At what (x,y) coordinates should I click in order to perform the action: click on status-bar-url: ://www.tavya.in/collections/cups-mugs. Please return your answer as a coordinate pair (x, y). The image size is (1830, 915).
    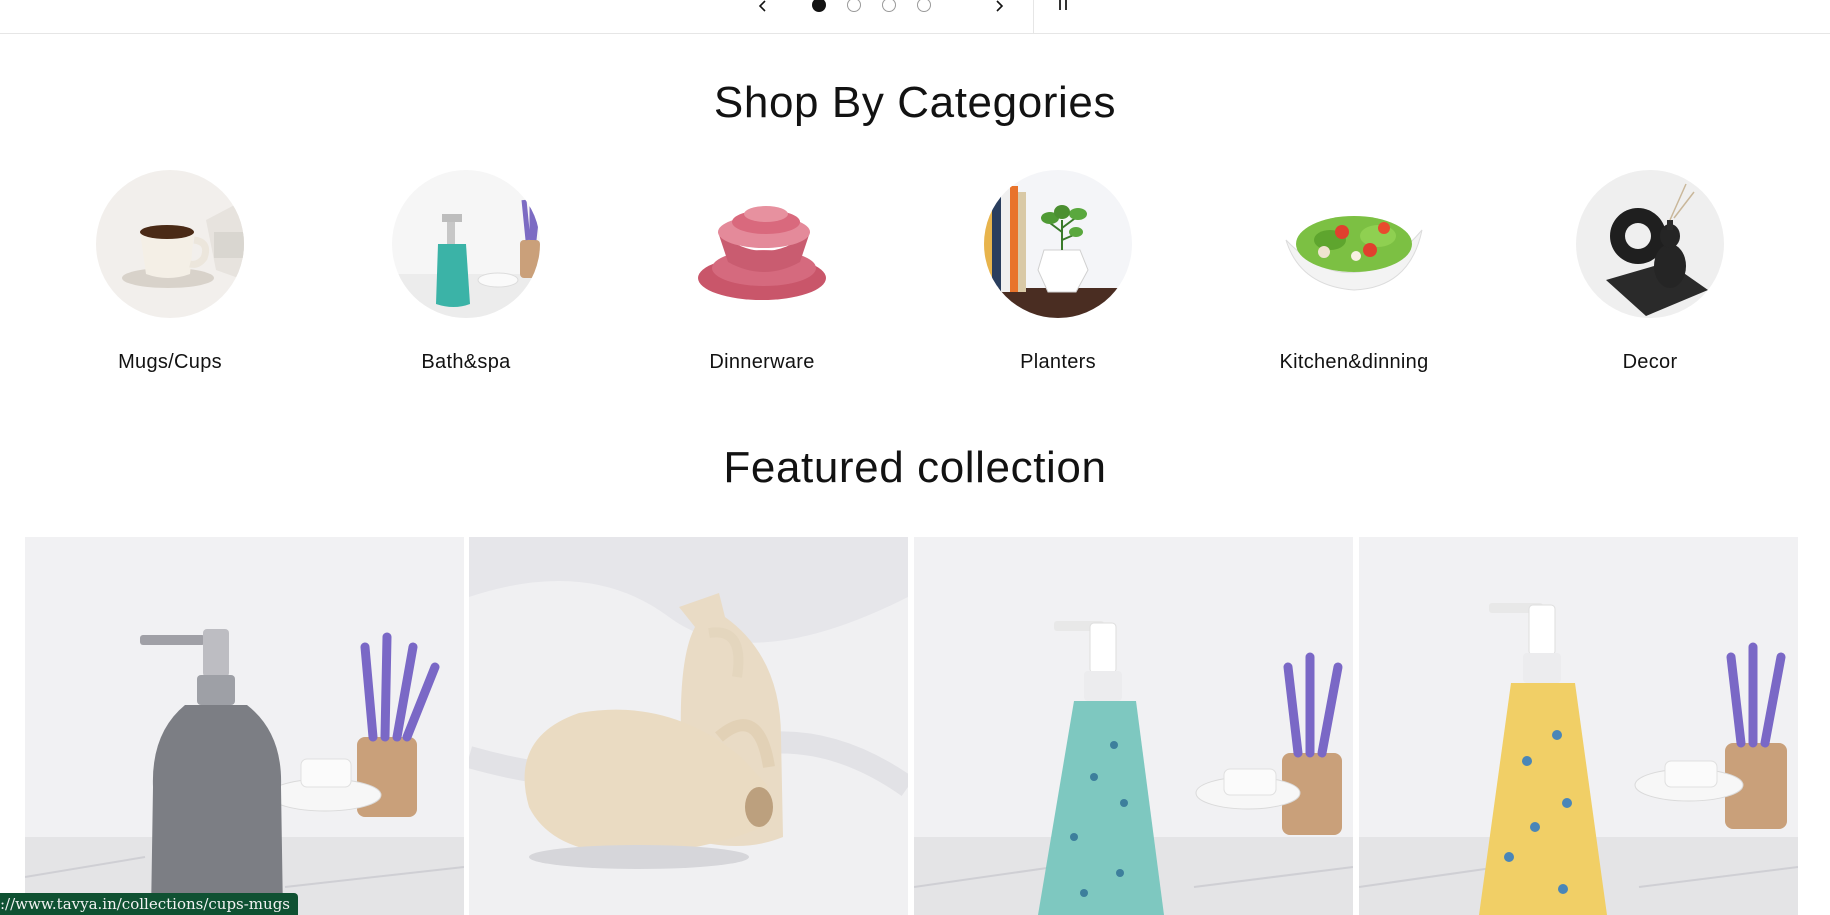
    Looking at the image, I should click on (149, 904).